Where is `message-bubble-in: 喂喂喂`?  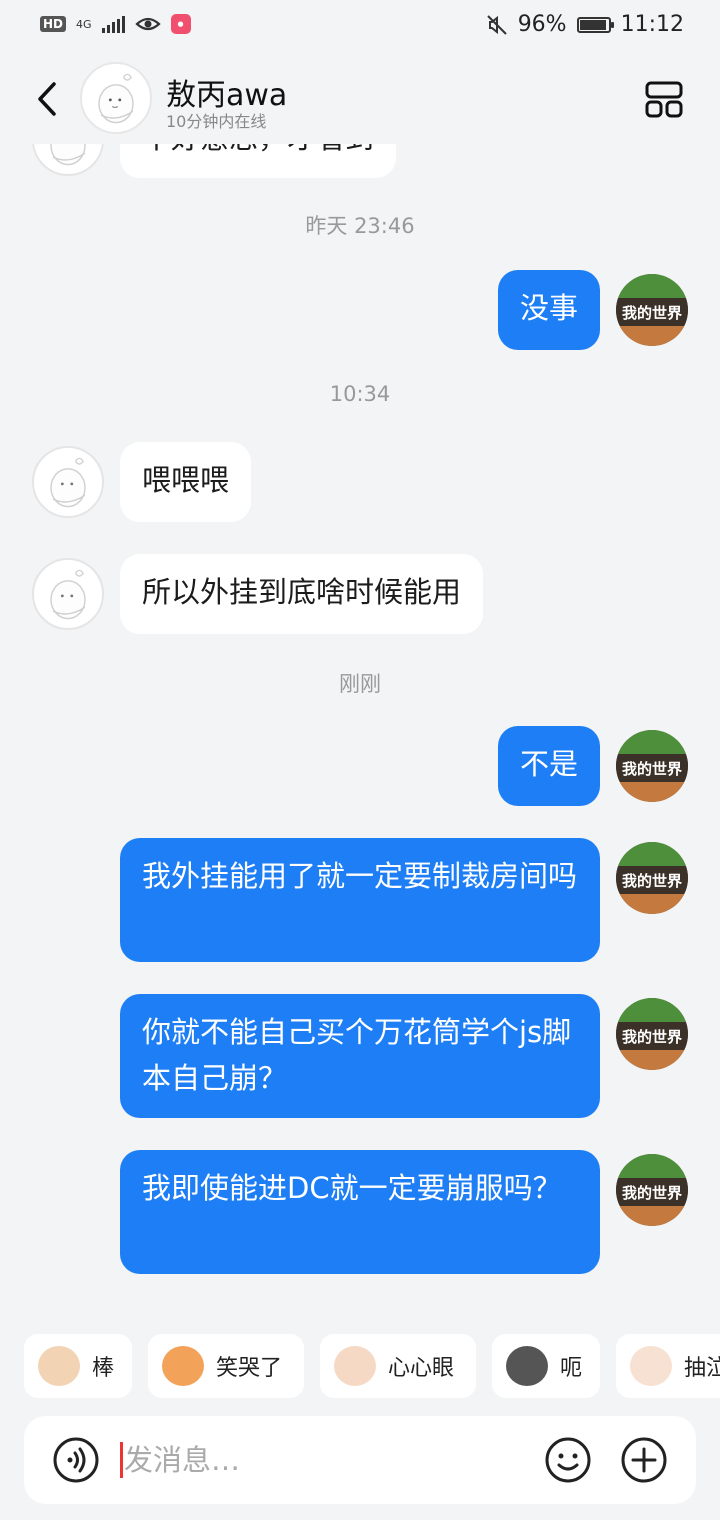 message-bubble-in: 喂喂喂 is located at coordinates (186, 482).